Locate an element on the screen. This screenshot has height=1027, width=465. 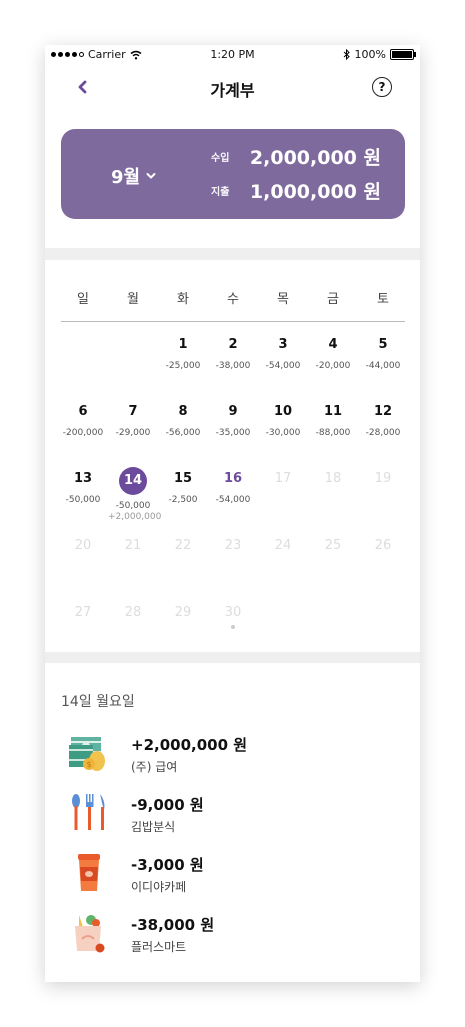
calendar-day: 9 -35,000 is located at coordinates (233, 420).